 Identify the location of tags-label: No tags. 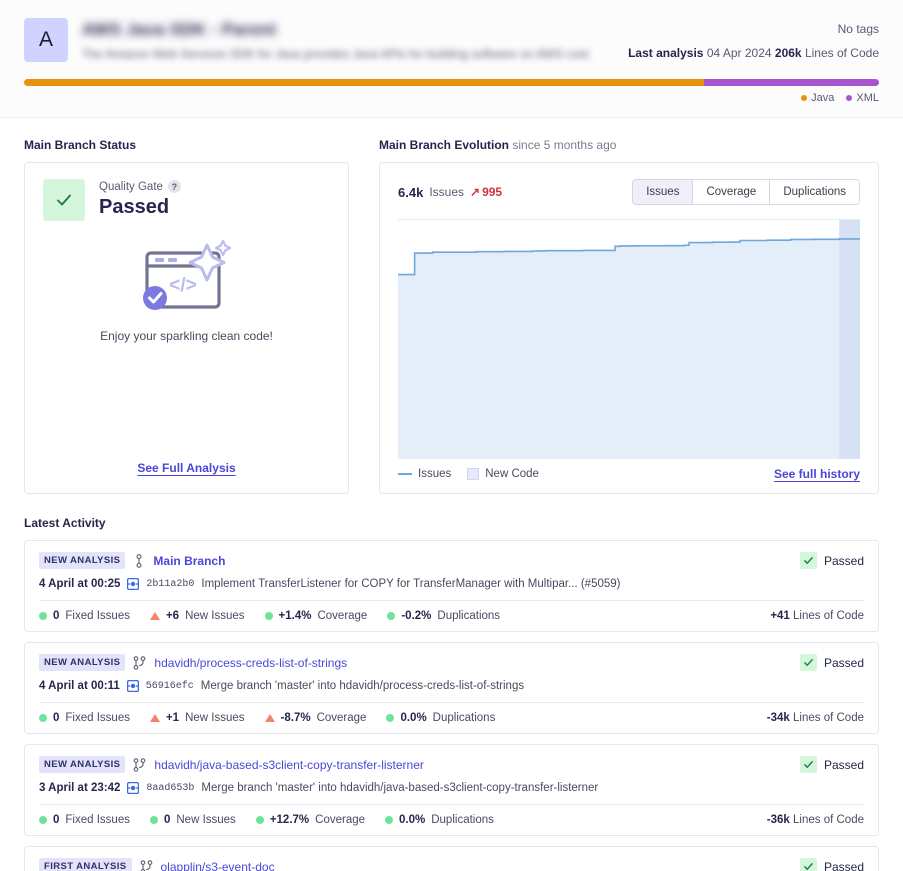
(753, 29).